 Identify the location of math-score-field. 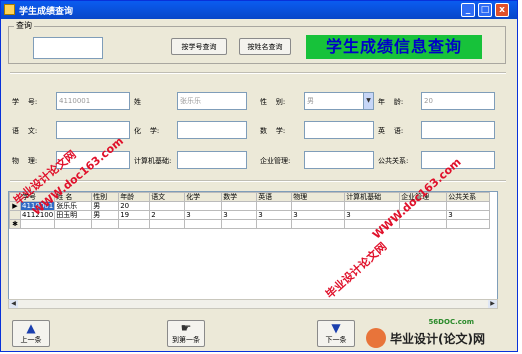
(339, 130).